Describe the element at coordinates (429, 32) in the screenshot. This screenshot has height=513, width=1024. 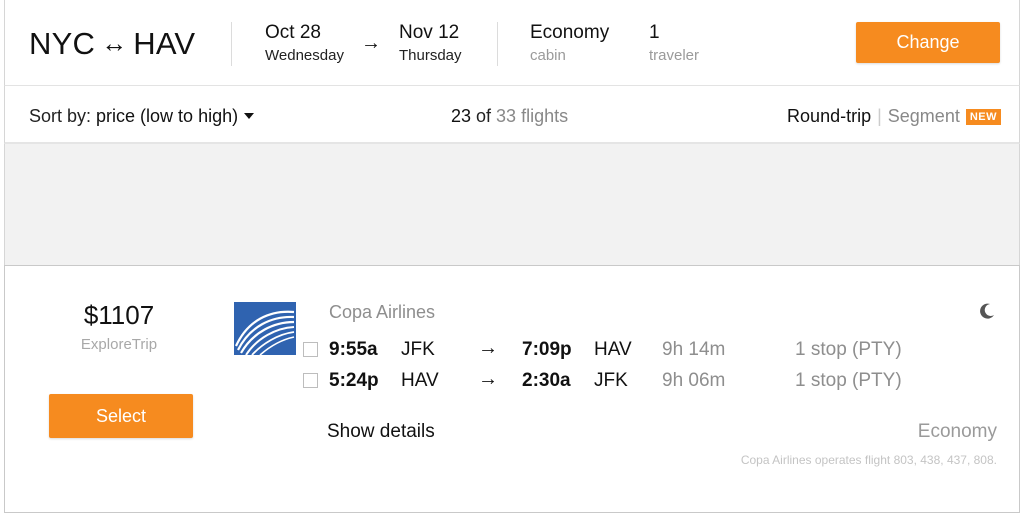
I see `return-date: Nov 12` at that location.